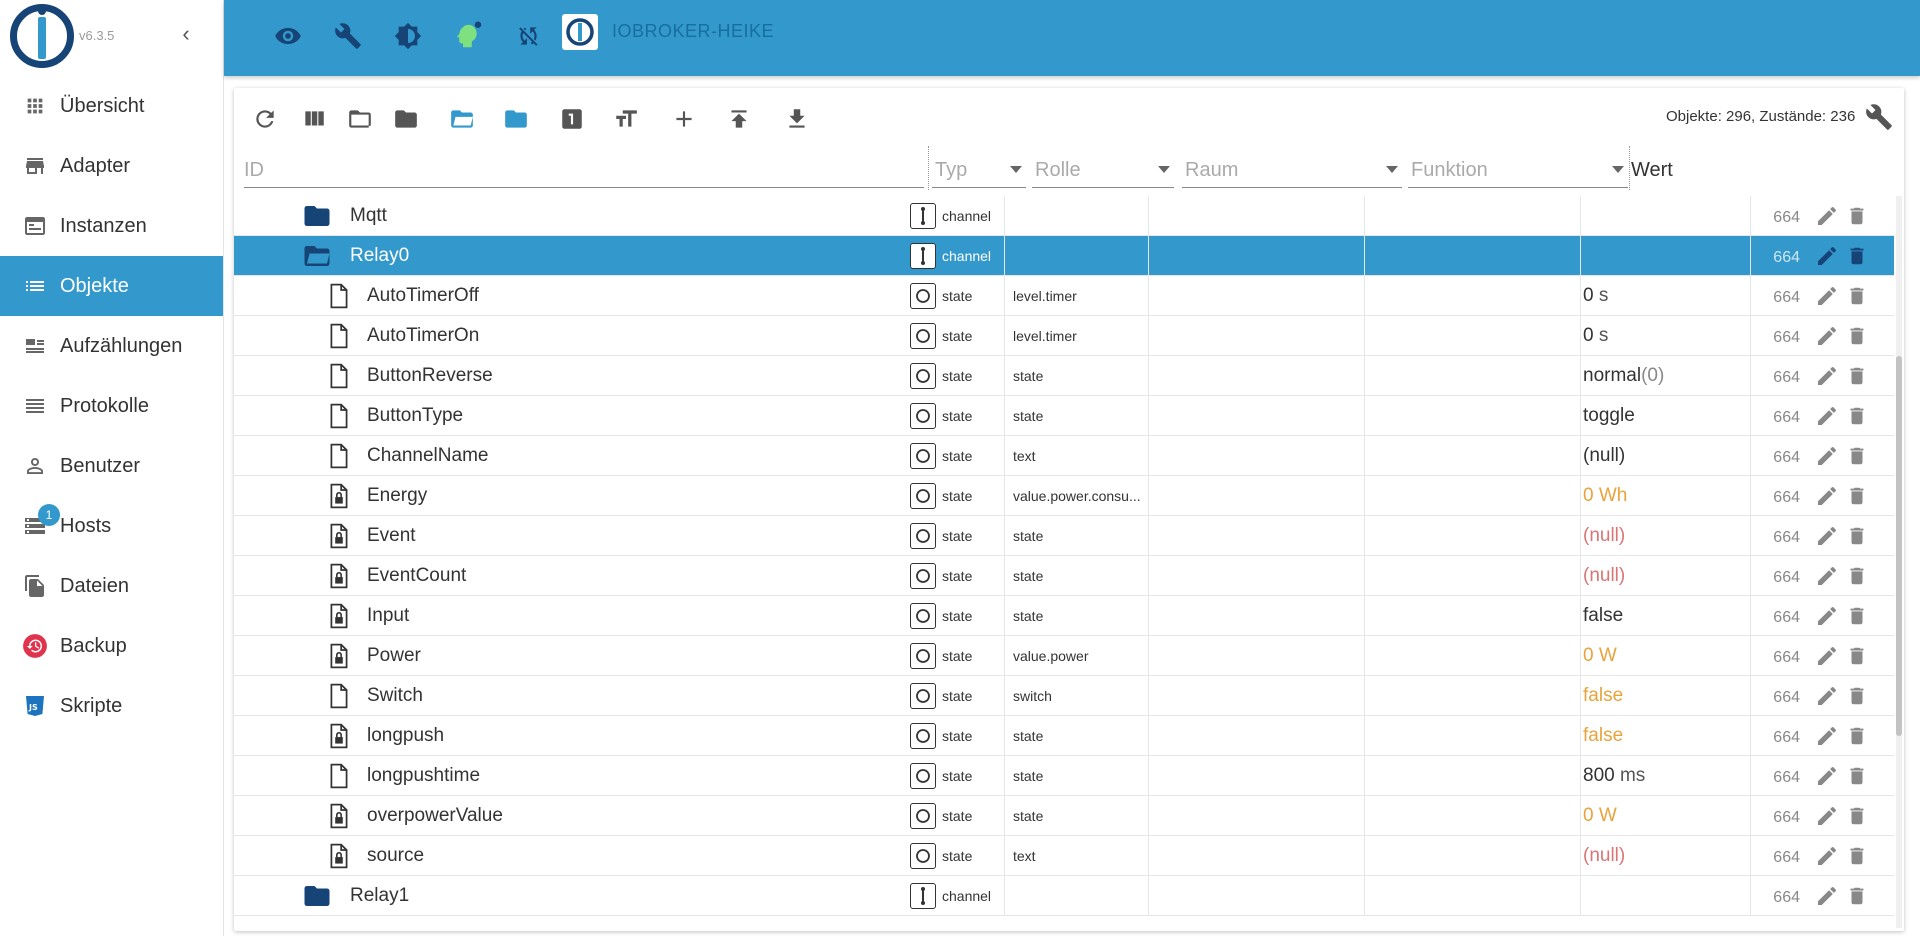 Image resolution: width=1920 pixels, height=936 pixels. What do you see at coordinates (360, 119) in the screenshot?
I see `expand-all-folder-open-icon` at bounding box center [360, 119].